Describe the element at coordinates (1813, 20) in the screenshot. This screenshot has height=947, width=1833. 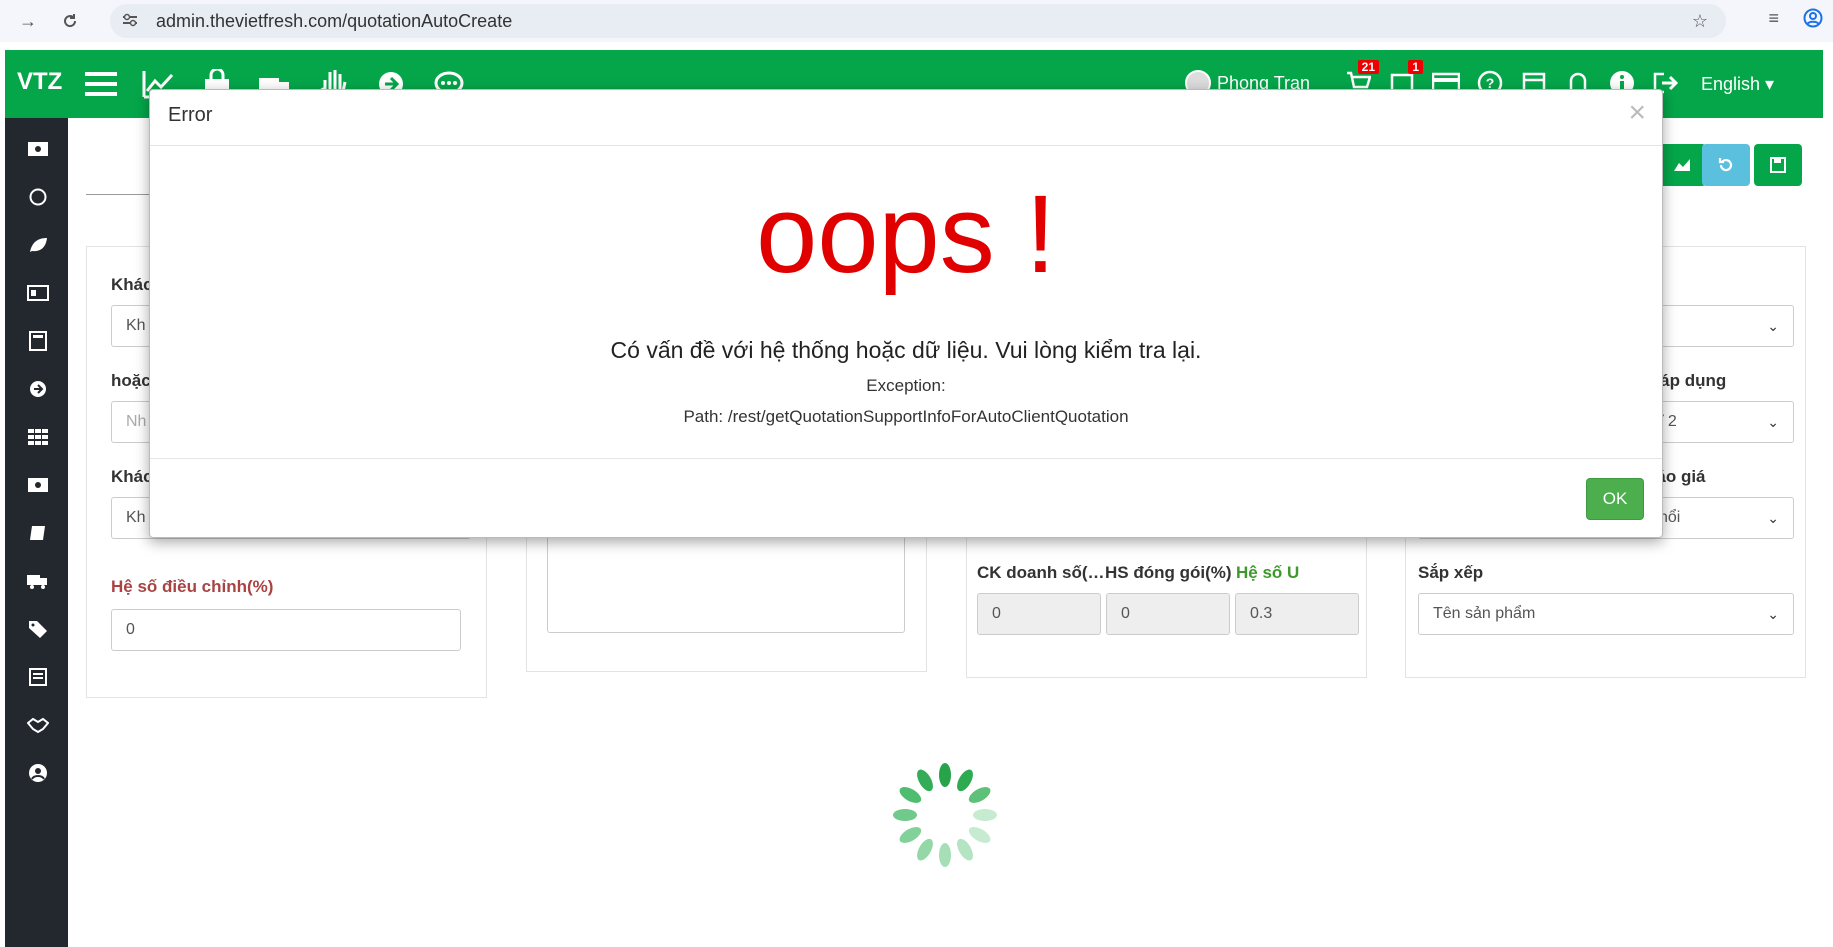
I see `profile-icon` at that location.